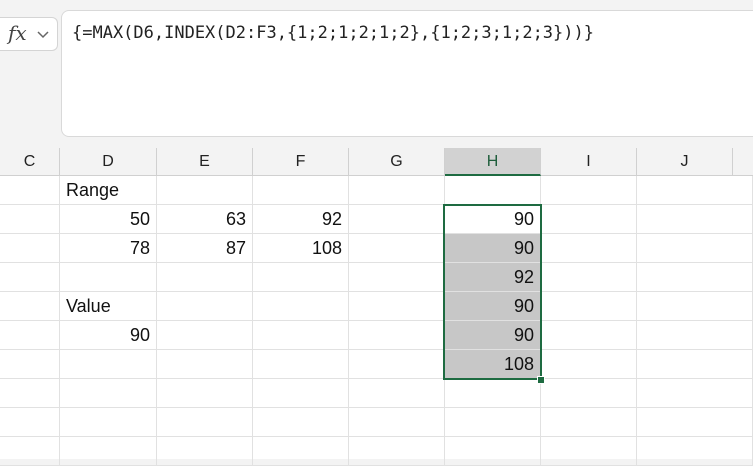 Image resolution: width=753 pixels, height=466 pixels. What do you see at coordinates (205, 335) in the screenshot?
I see `cell-e6` at bounding box center [205, 335].